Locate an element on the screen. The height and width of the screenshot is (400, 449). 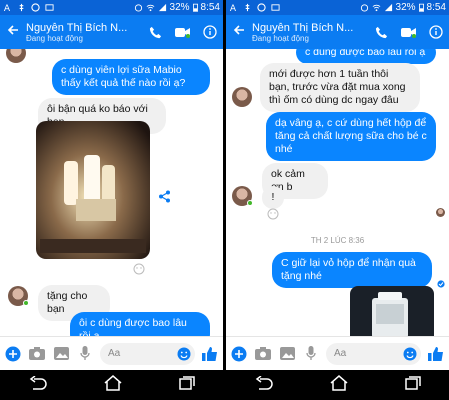
message-bubble: ôi c dùng được bao lâu rồi ạ is located at coordinates (140, 324).